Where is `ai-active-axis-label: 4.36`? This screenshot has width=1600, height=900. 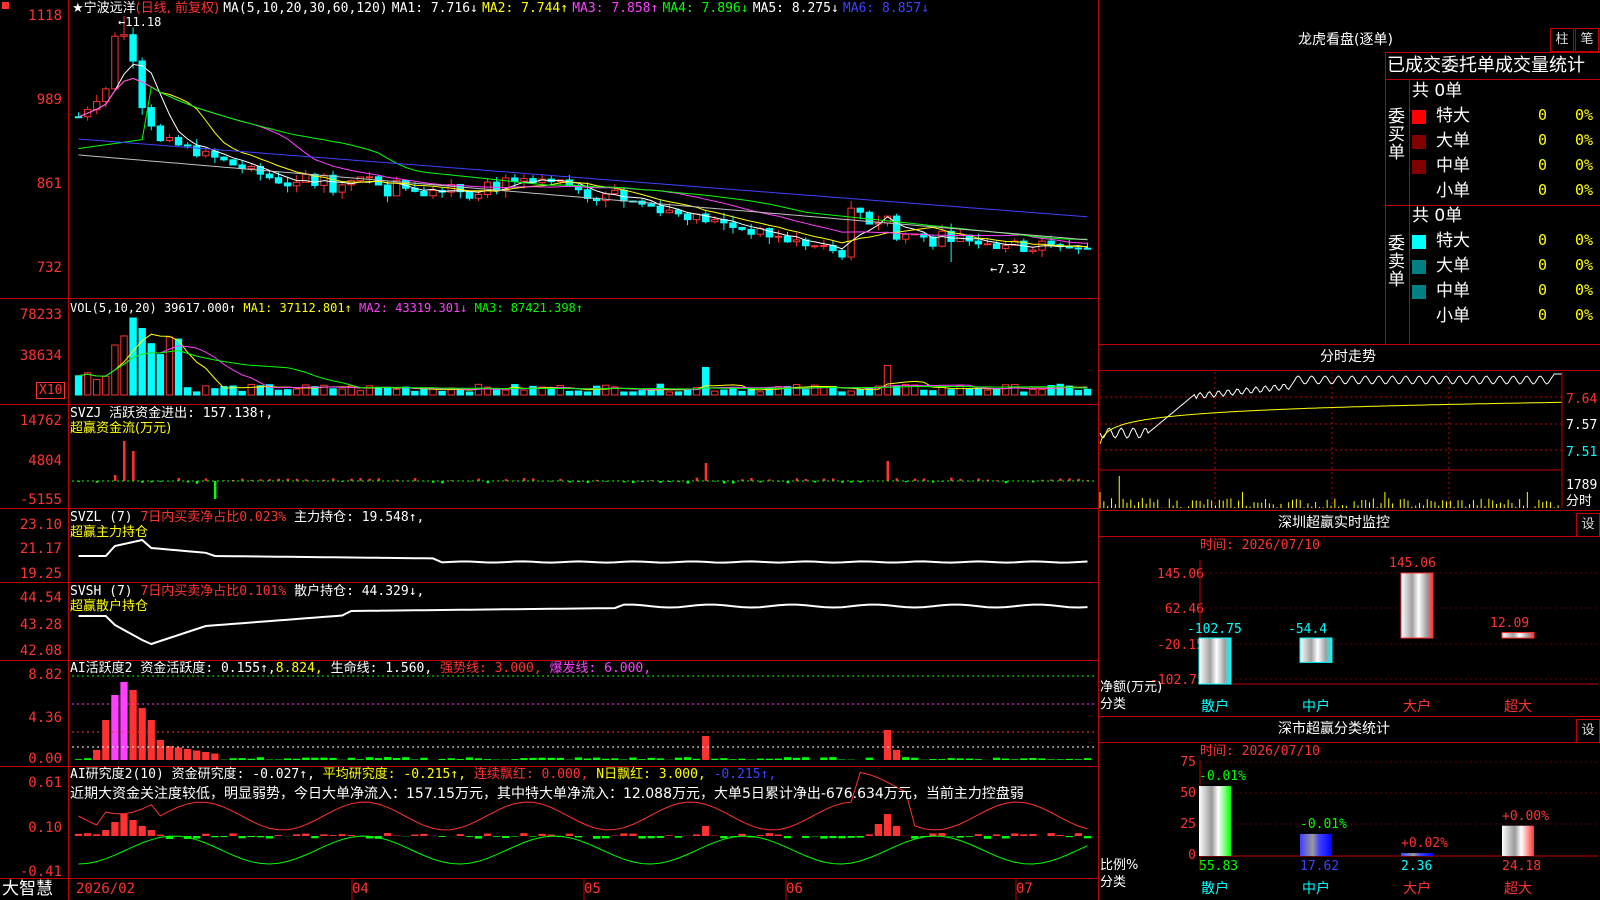 ai-active-axis-label: 4.36 is located at coordinates (45, 718).